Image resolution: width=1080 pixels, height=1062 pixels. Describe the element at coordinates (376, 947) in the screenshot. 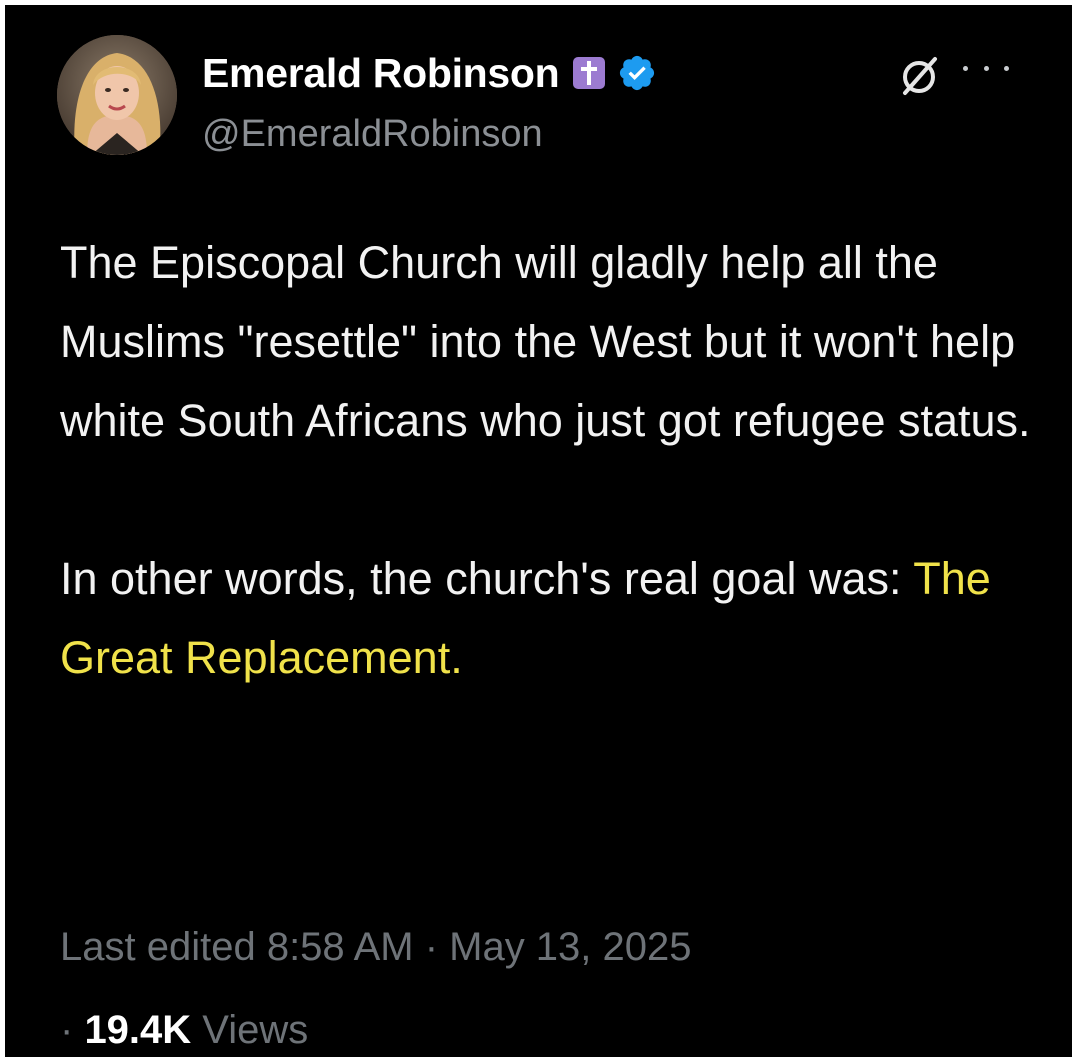

I see `edited-timestamp: Last edited 8:58 AM · May 13, 2025` at that location.